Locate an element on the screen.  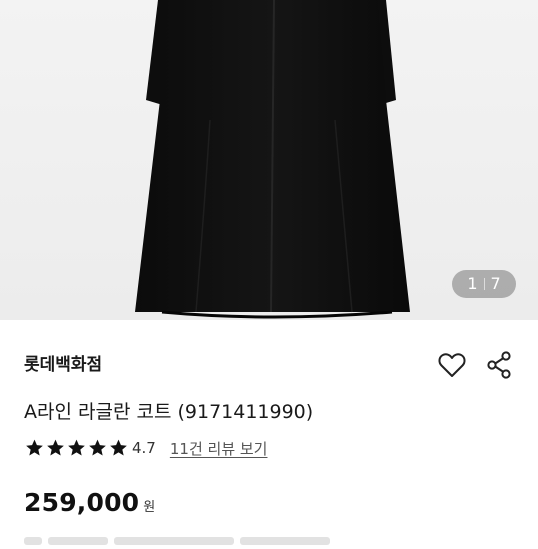
counter-divider is located at coordinates (484, 284).